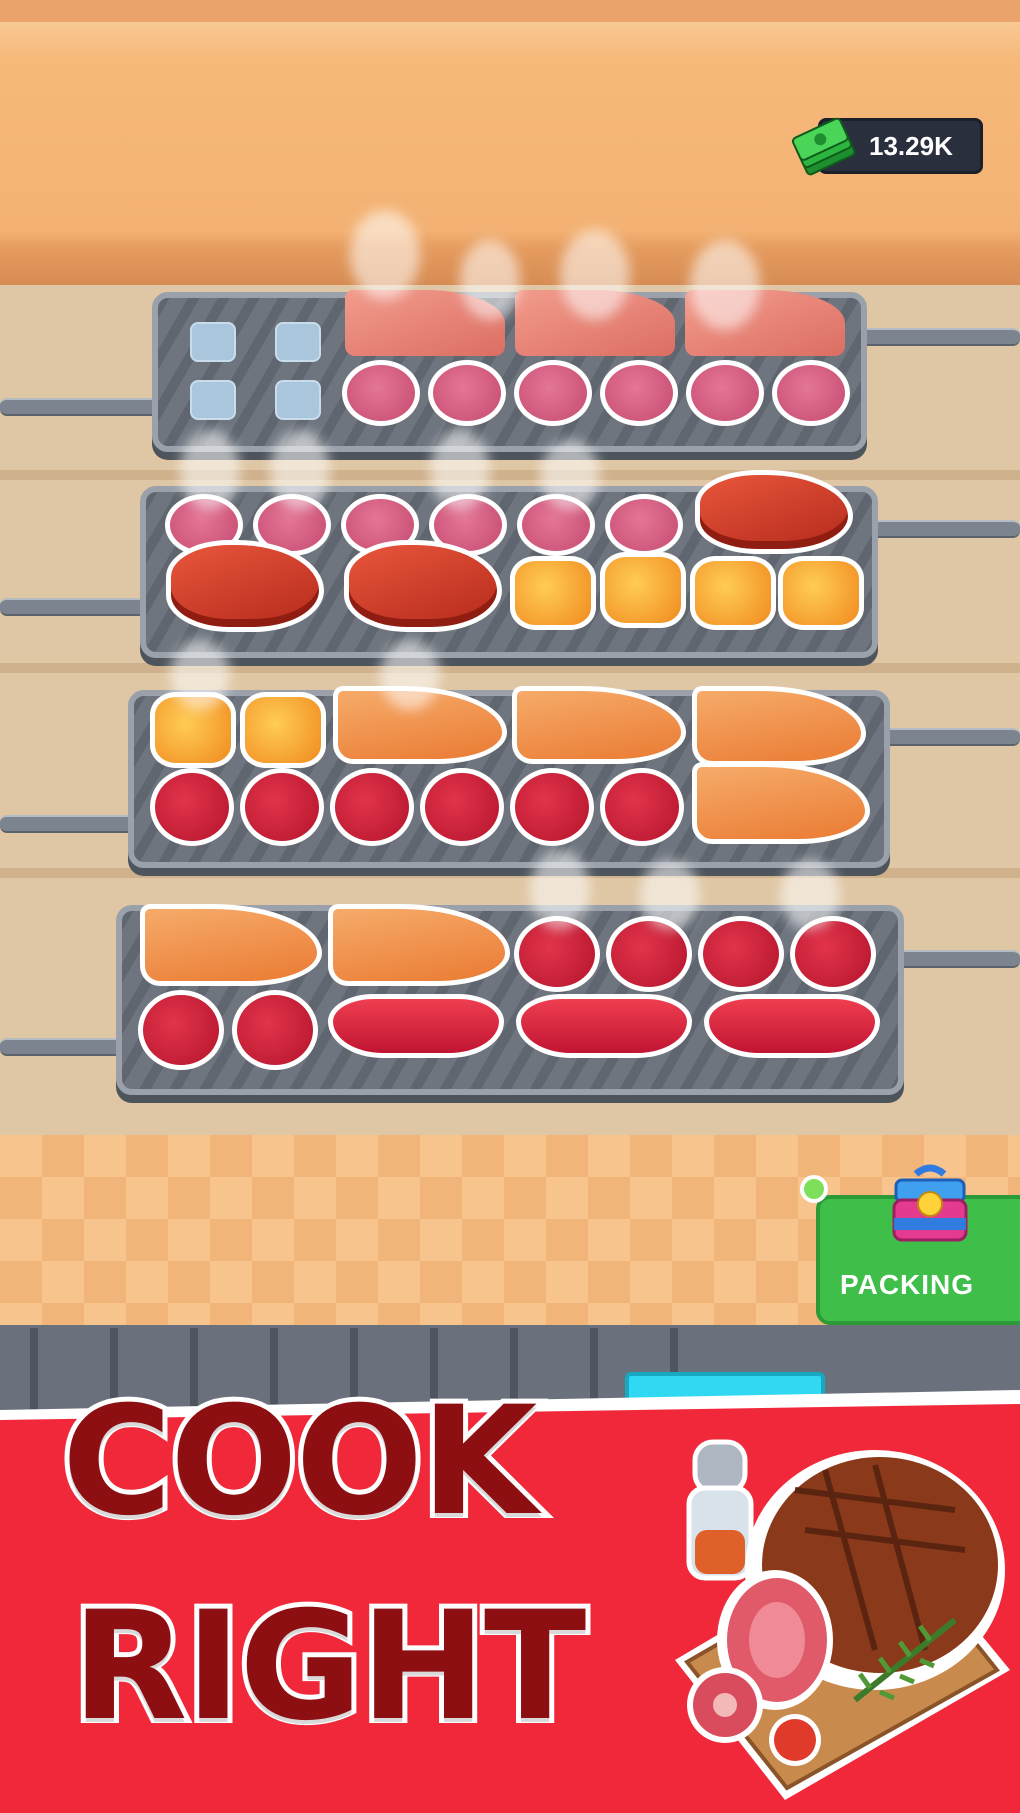 Image resolution: width=1020 pixels, height=1813 pixels. I want to click on money-value: 13.29K, so click(911, 146).